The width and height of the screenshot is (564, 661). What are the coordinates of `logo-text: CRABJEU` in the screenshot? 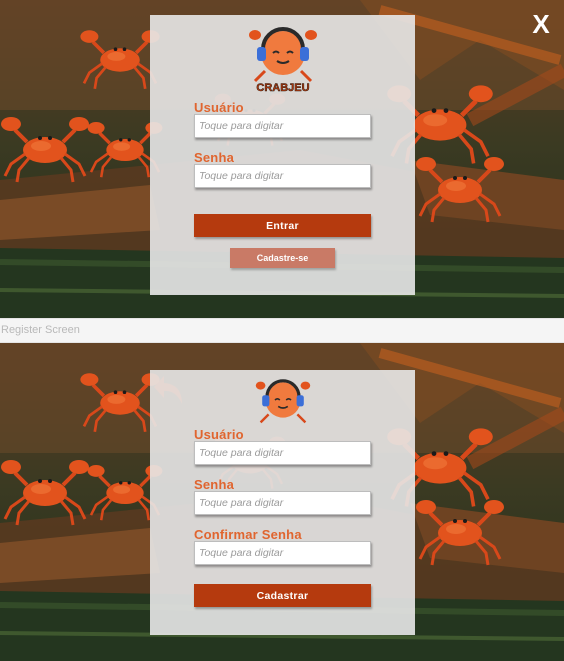 It's located at (282, 88).